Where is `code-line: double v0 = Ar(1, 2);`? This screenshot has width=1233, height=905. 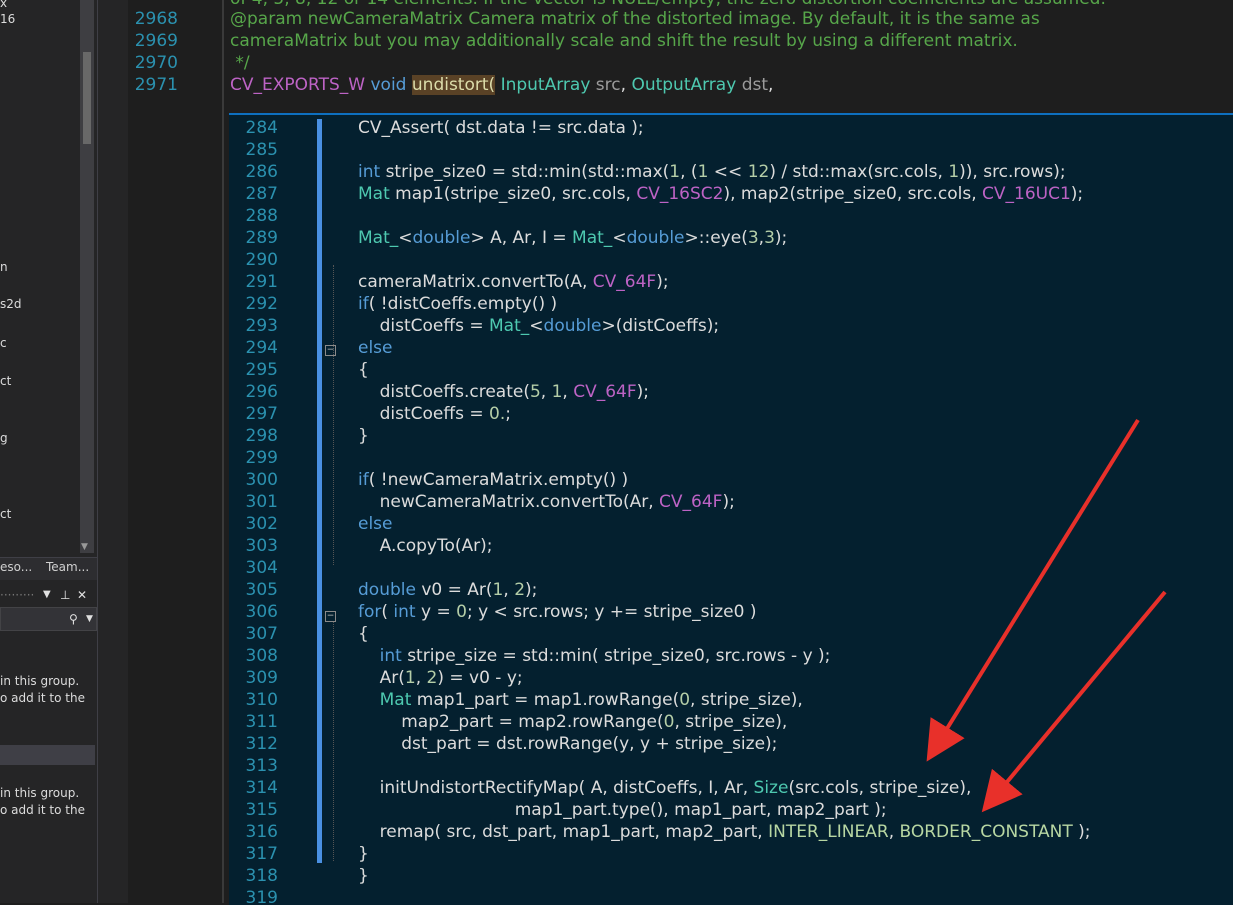
code-line: double v0 = Ar(1, 2); is located at coordinates (448, 590).